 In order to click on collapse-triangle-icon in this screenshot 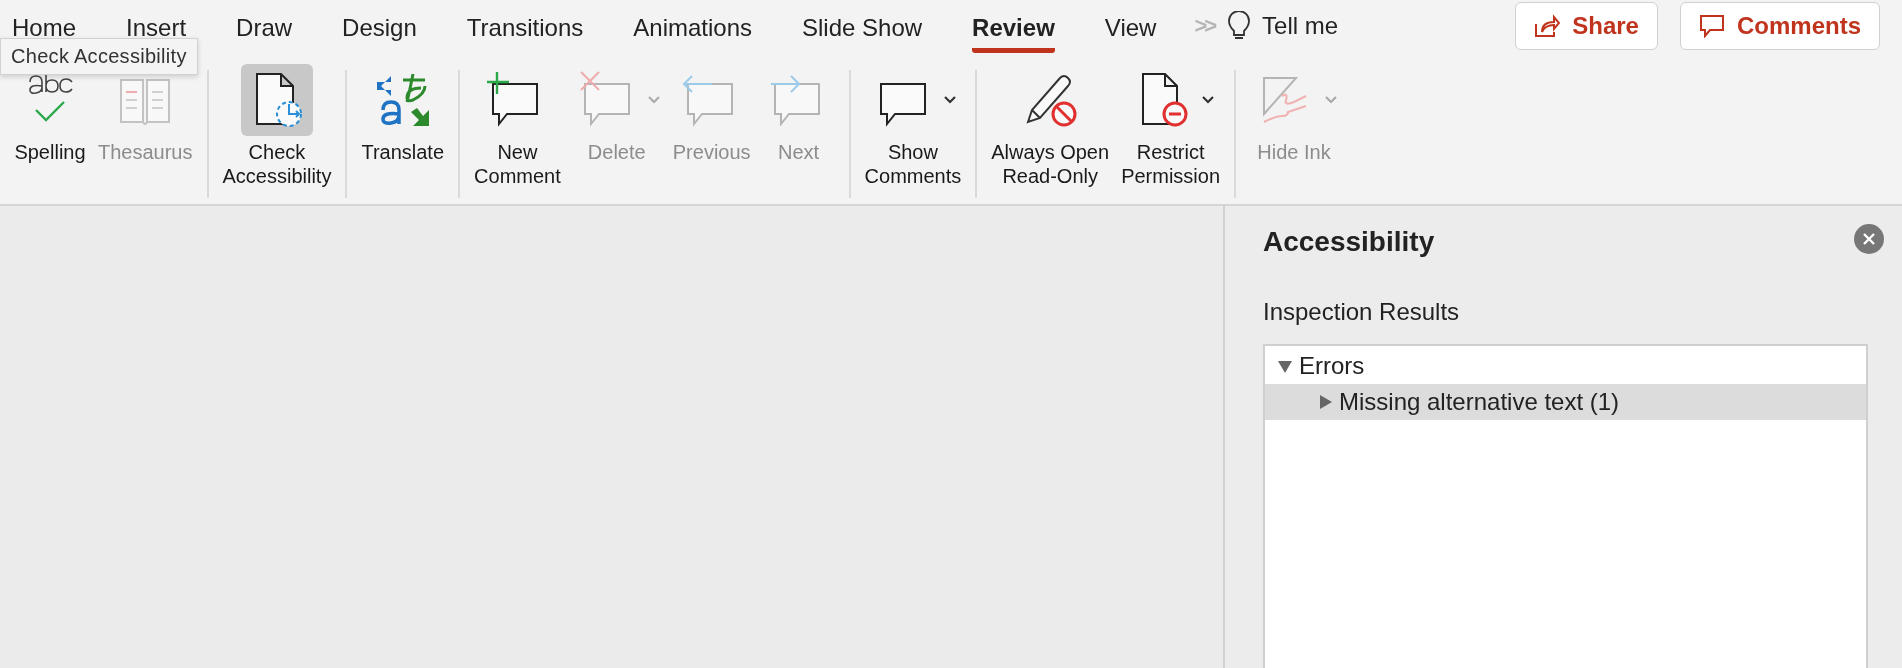, I will do `click(1285, 366)`.